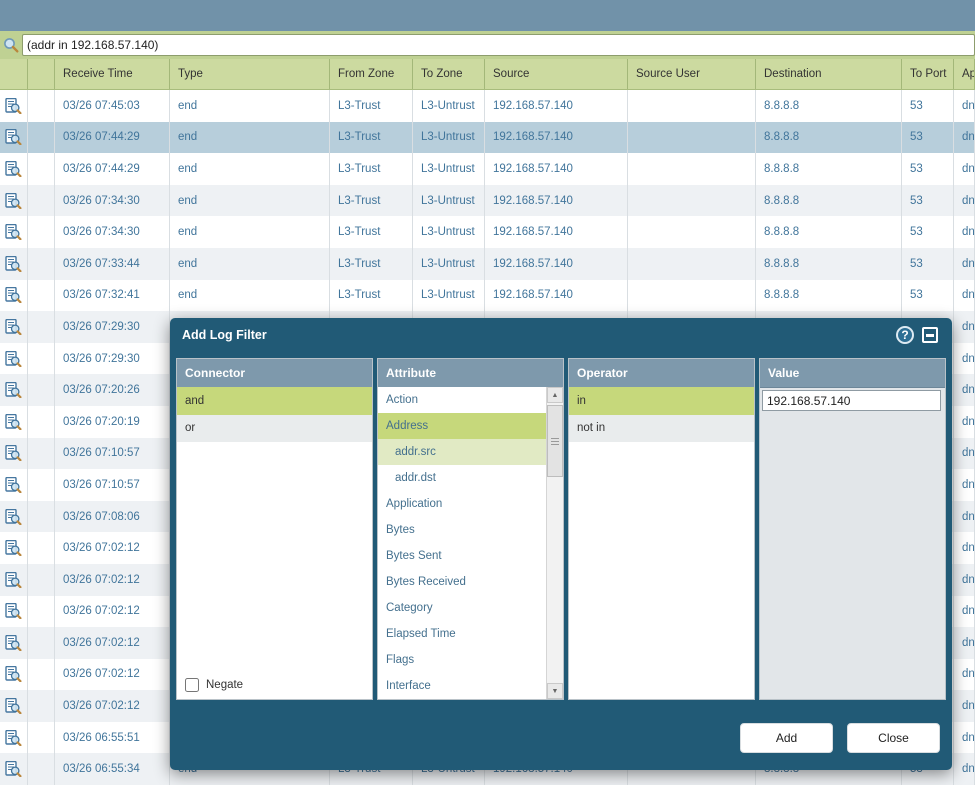  What do you see at coordinates (905, 335) in the screenshot?
I see `help-icon: ?` at bounding box center [905, 335].